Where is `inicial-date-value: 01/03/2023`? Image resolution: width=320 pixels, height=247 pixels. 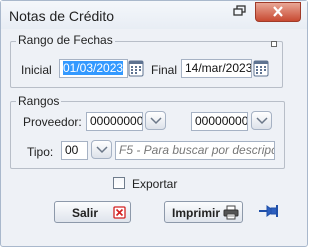 inicial-date-value: 01/03/2023 is located at coordinates (93, 68).